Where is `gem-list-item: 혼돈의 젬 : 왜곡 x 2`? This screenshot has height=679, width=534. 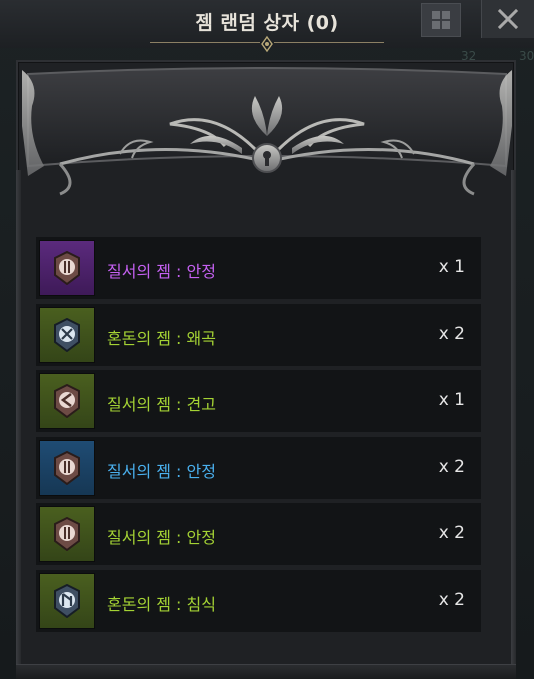
gem-list-item: 혼돈의 젬 : 왜곡 x 2 is located at coordinates (258, 334).